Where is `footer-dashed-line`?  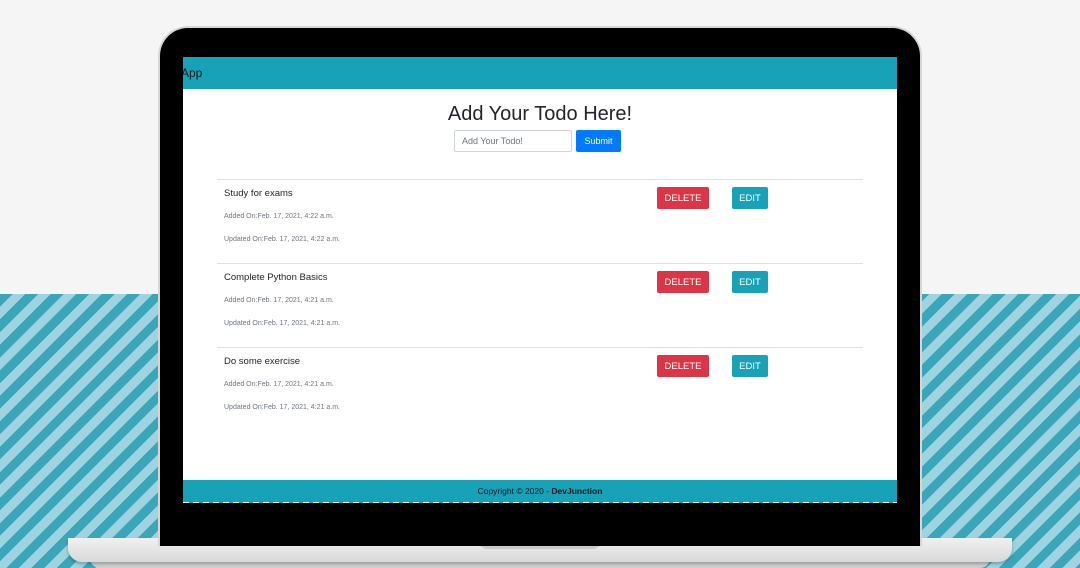
footer-dashed-line is located at coordinates (540, 502).